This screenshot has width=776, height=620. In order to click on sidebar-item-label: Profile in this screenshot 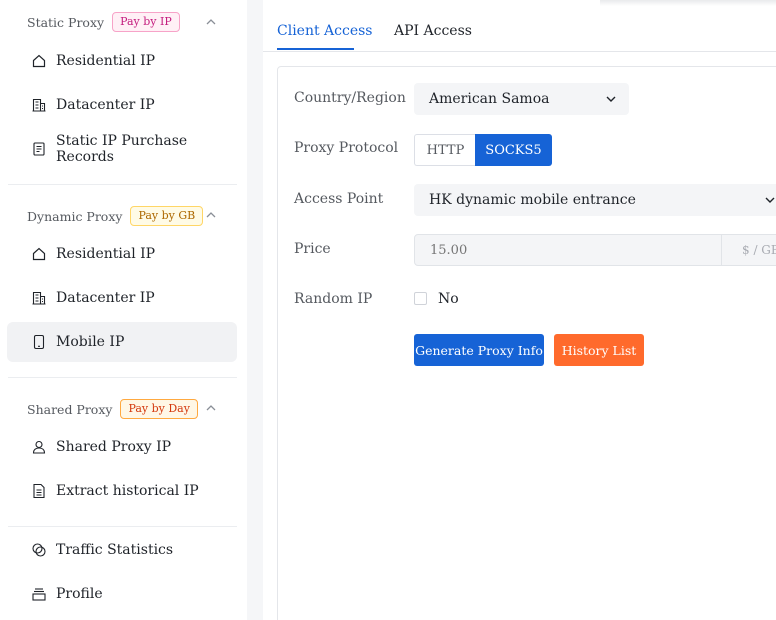, I will do `click(79, 594)`.